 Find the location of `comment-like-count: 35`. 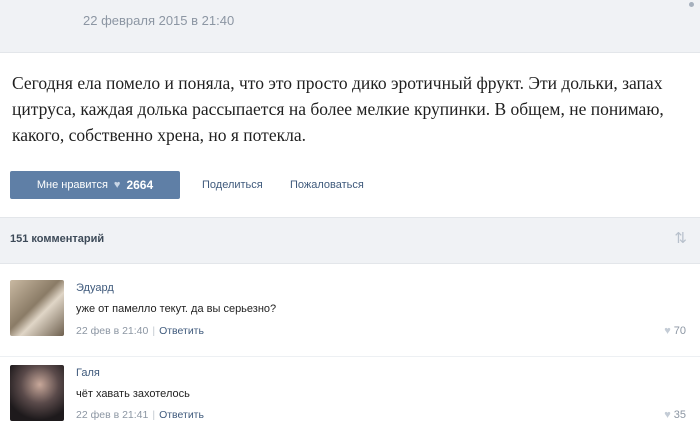

comment-like-count: 35 is located at coordinates (679, 415).